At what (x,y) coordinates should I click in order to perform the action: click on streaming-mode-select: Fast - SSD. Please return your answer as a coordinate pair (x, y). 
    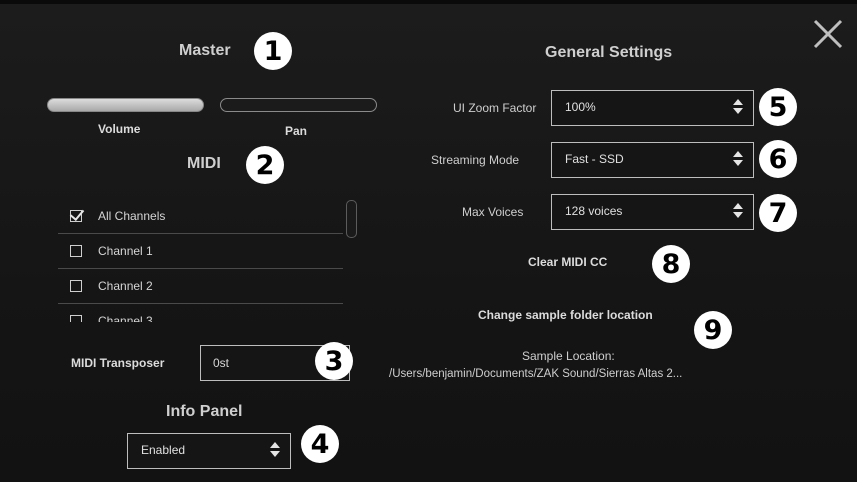
    Looking at the image, I should click on (652, 160).